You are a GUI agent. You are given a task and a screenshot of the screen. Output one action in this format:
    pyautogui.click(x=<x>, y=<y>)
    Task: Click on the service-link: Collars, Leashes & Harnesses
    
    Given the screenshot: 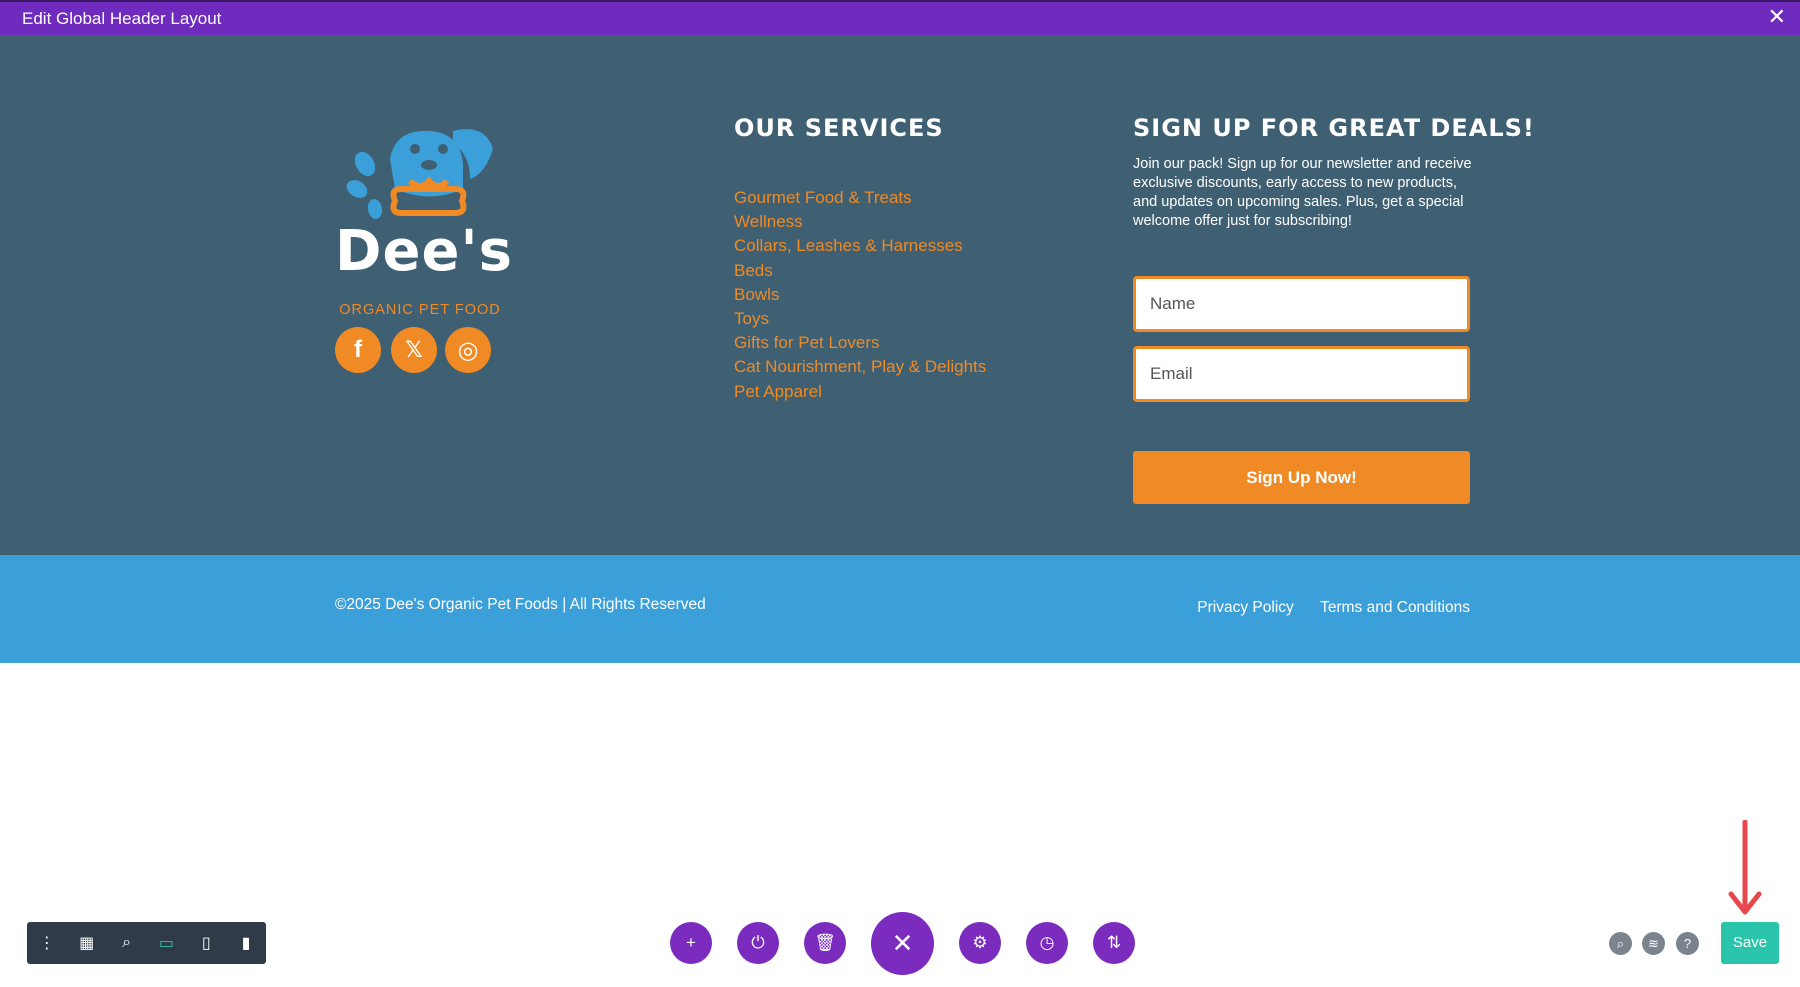 What is the action you would take?
    pyautogui.click(x=860, y=246)
    